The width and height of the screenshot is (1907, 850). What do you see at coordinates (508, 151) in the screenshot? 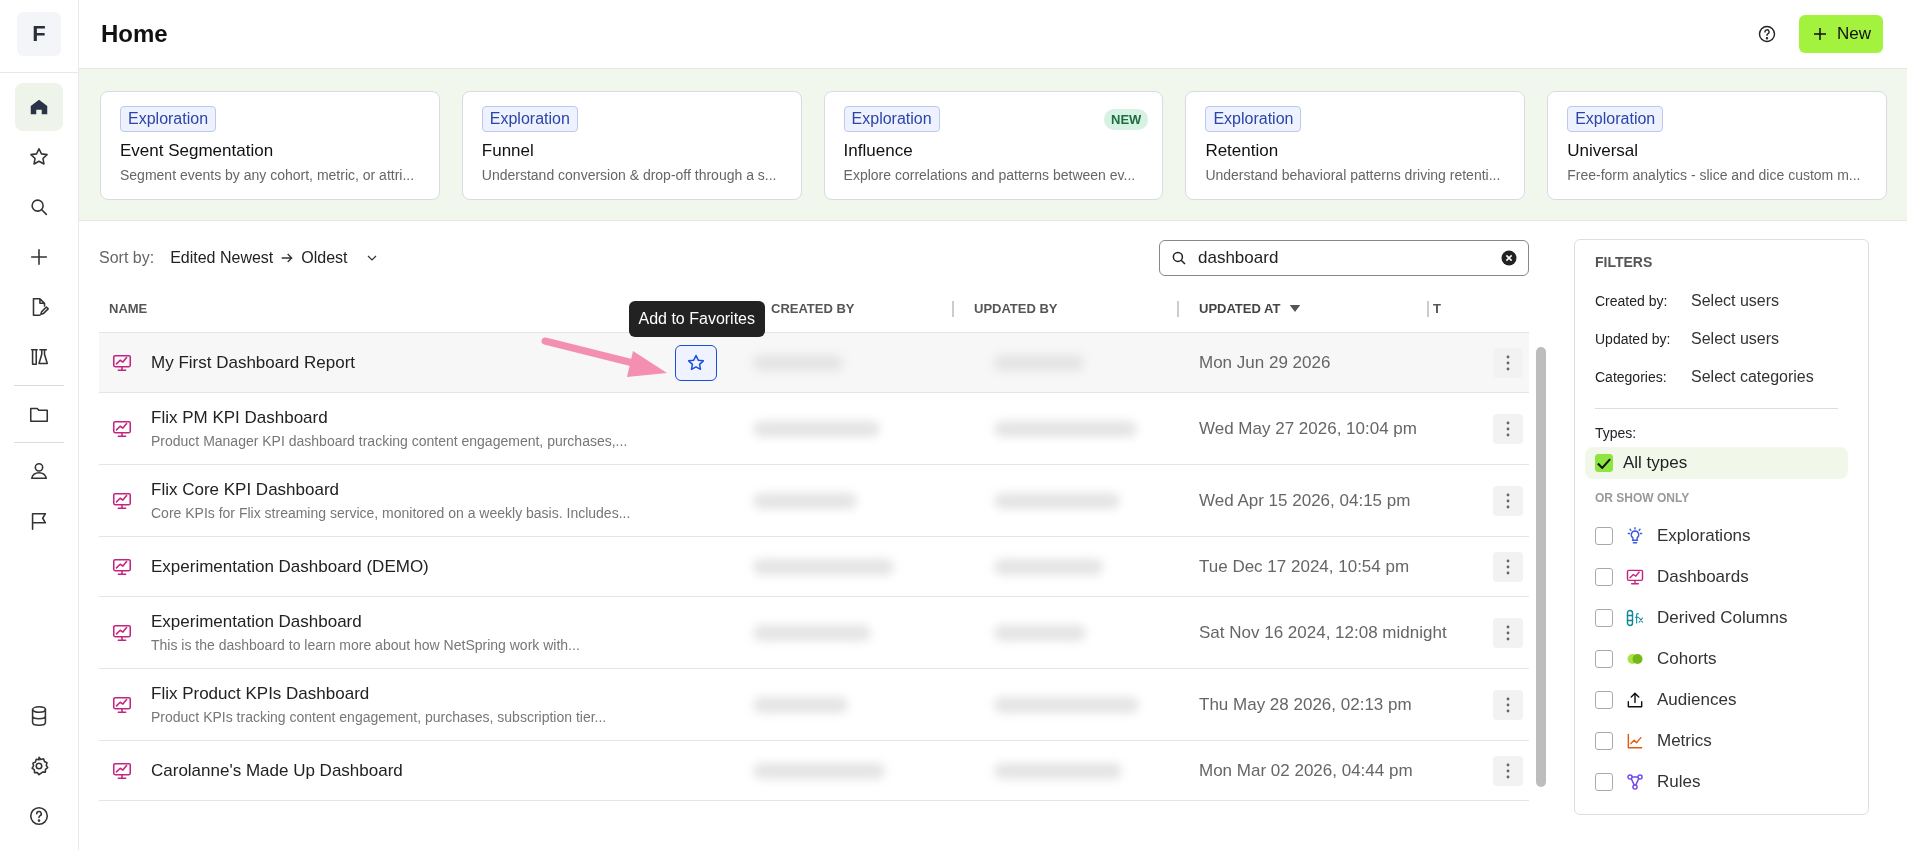
I see `card-title: Funnel` at bounding box center [508, 151].